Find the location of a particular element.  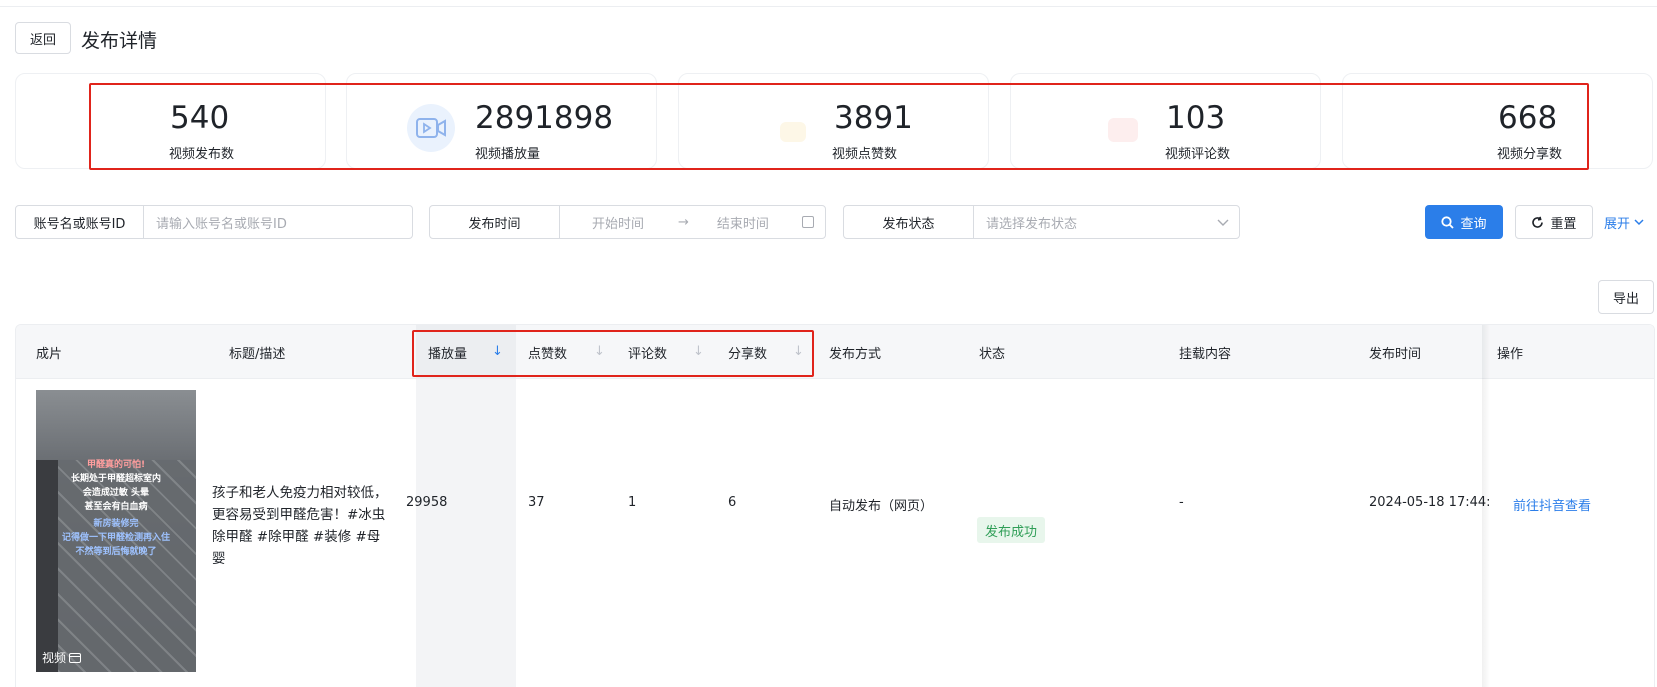

col-header-ops: 操作 is located at coordinates (1510, 354).